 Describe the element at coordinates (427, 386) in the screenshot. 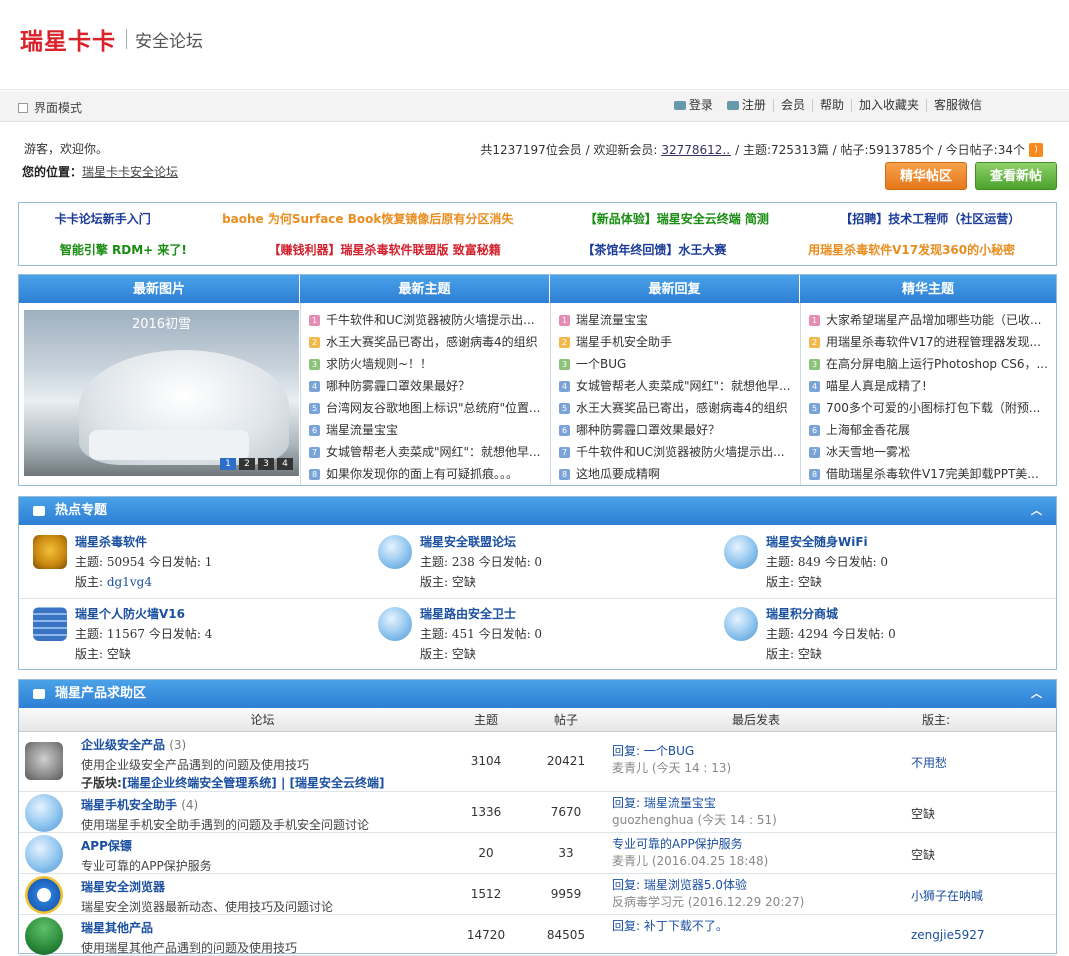

I see `list-item: 4 哪种防雾霾口罩效果最好？` at that location.